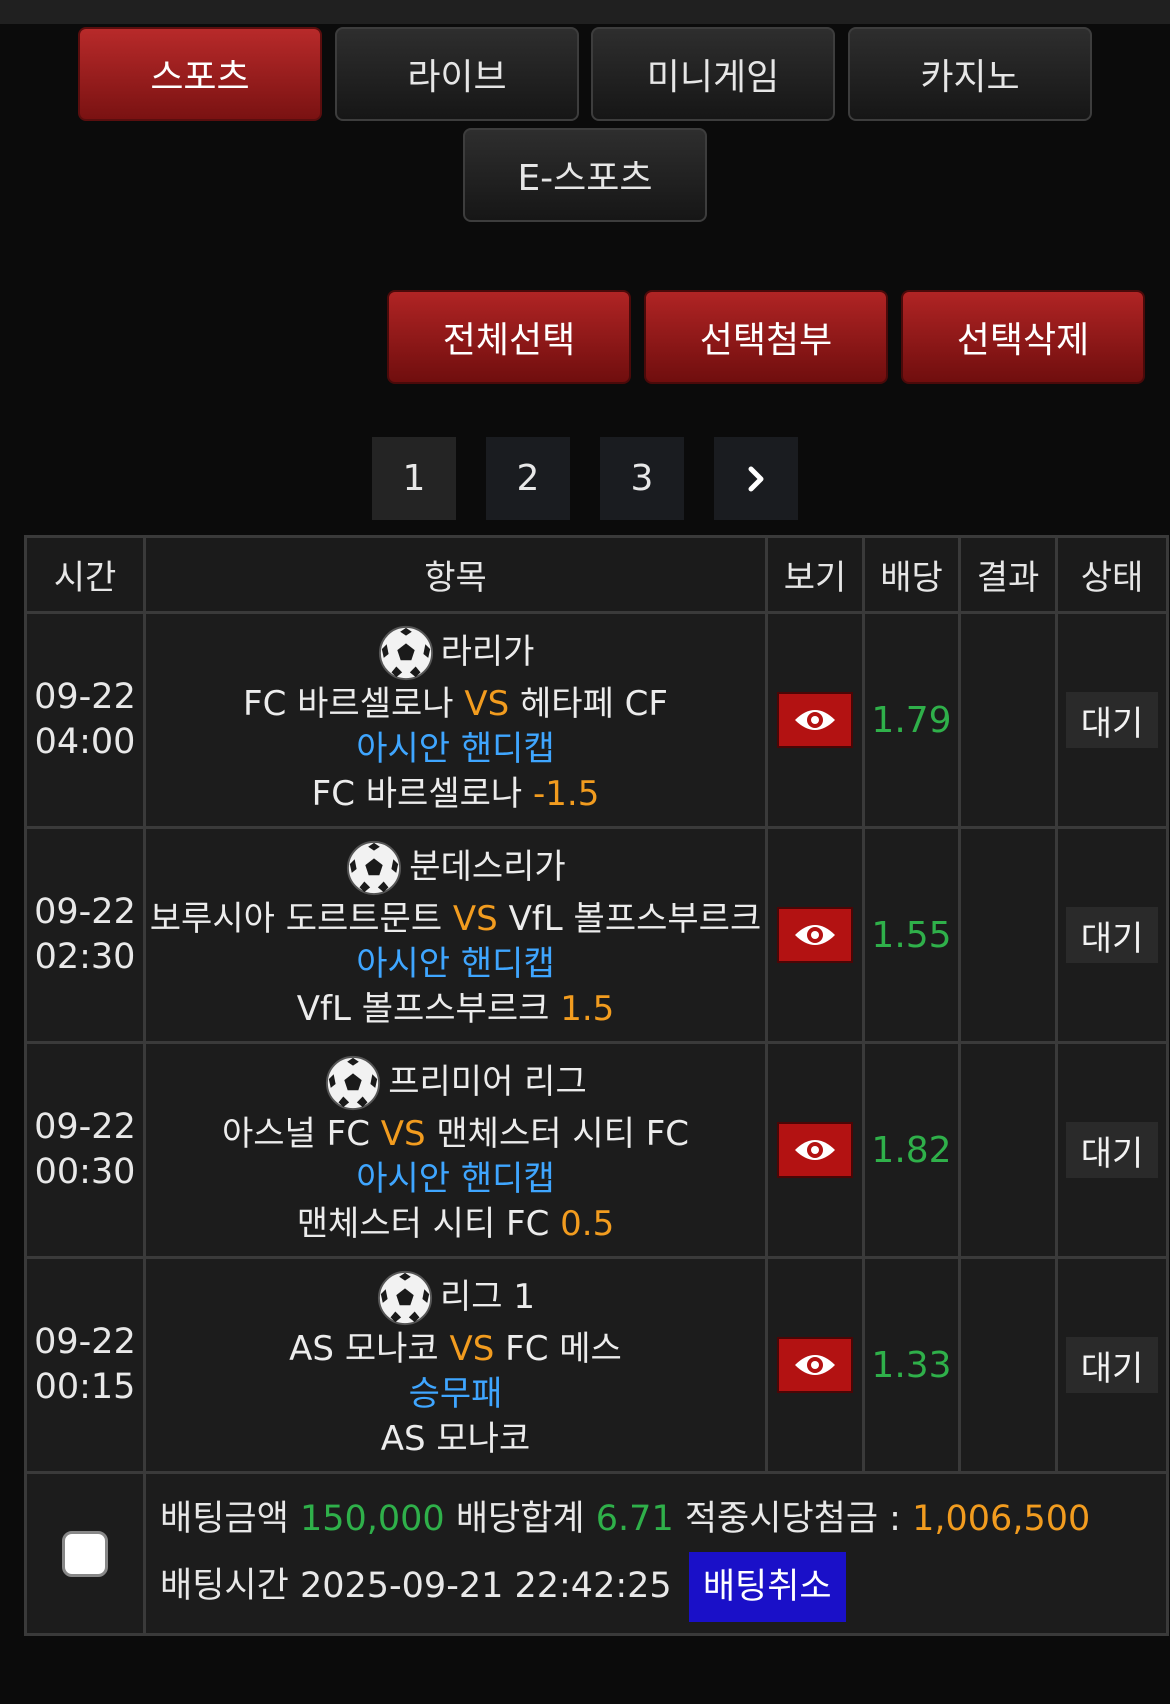 Image resolution: width=1170 pixels, height=1704 pixels. What do you see at coordinates (455, 703) in the screenshot?
I see `matchup: FC 바르셀로나 VS 헤타페 CF` at bounding box center [455, 703].